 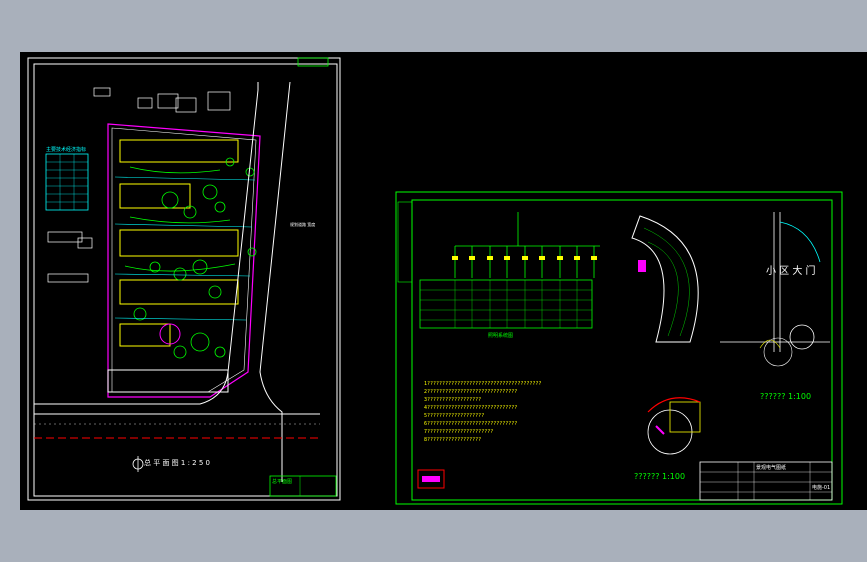 I want to click on gate-plan-scale: ?????? 1:100, so click(x=786, y=396).